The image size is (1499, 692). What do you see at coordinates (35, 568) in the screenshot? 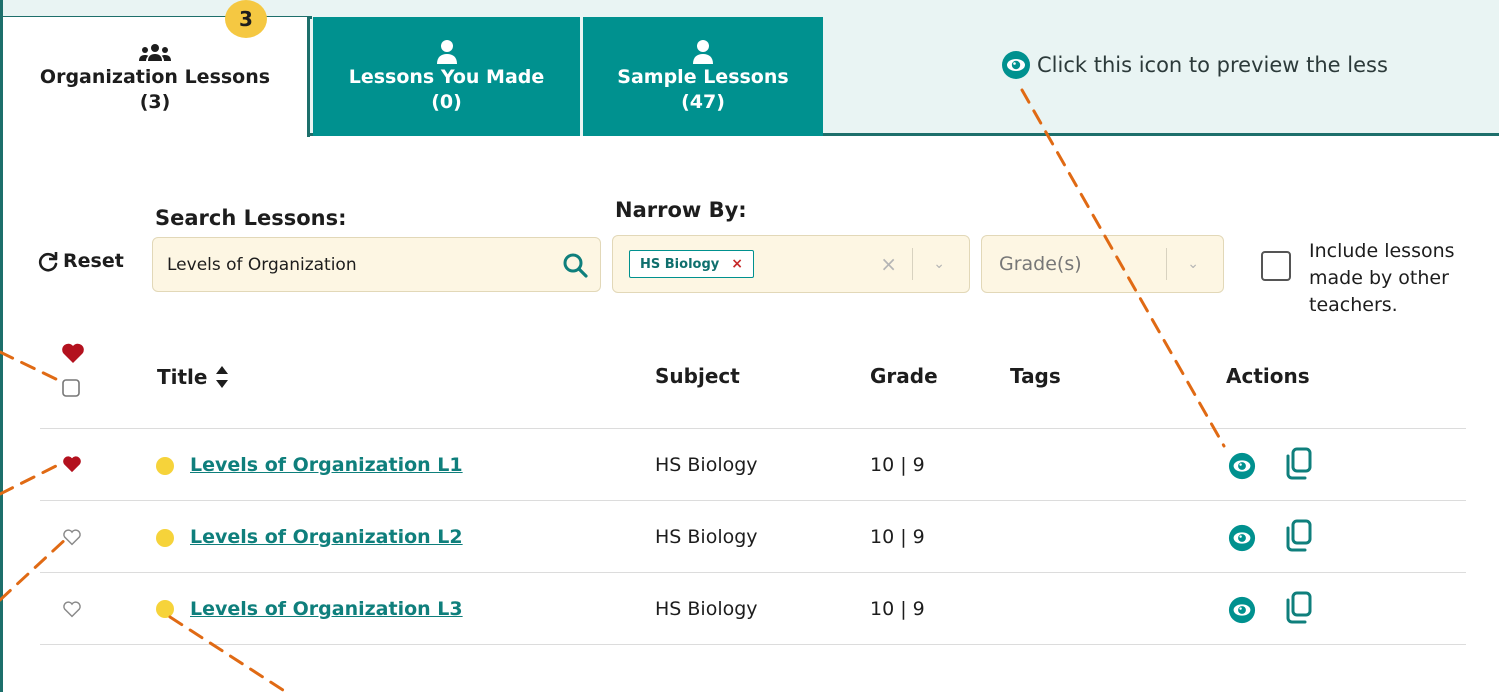
I see `callout-line-unfavorite` at bounding box center [35, 568].